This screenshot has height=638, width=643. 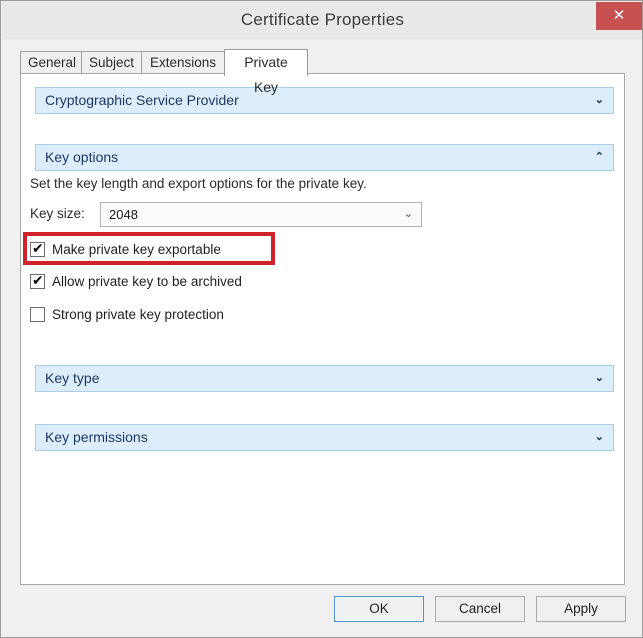 I want to click on close-icon: ✕, so click(x=619, y=15).